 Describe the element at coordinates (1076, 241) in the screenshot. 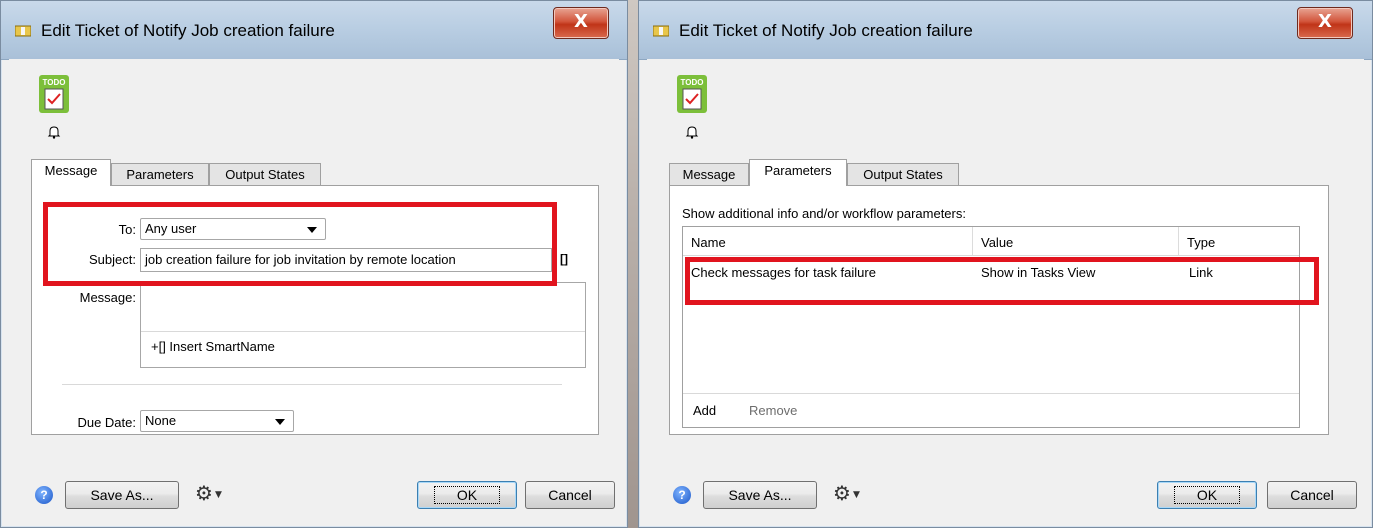

I see `column-header-value: Value` at that location.